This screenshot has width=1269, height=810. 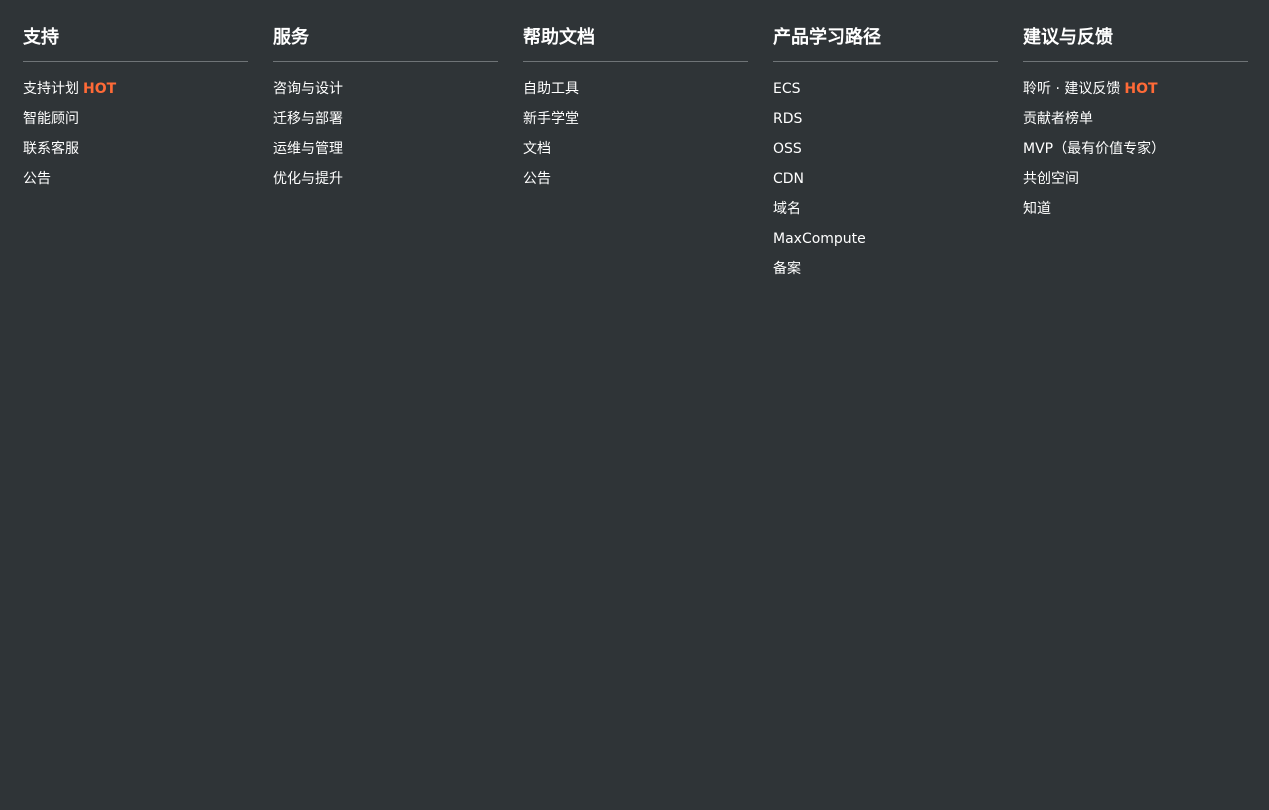 I want to click on link-optimization: 优化与提升, so click(x=385, y=179).